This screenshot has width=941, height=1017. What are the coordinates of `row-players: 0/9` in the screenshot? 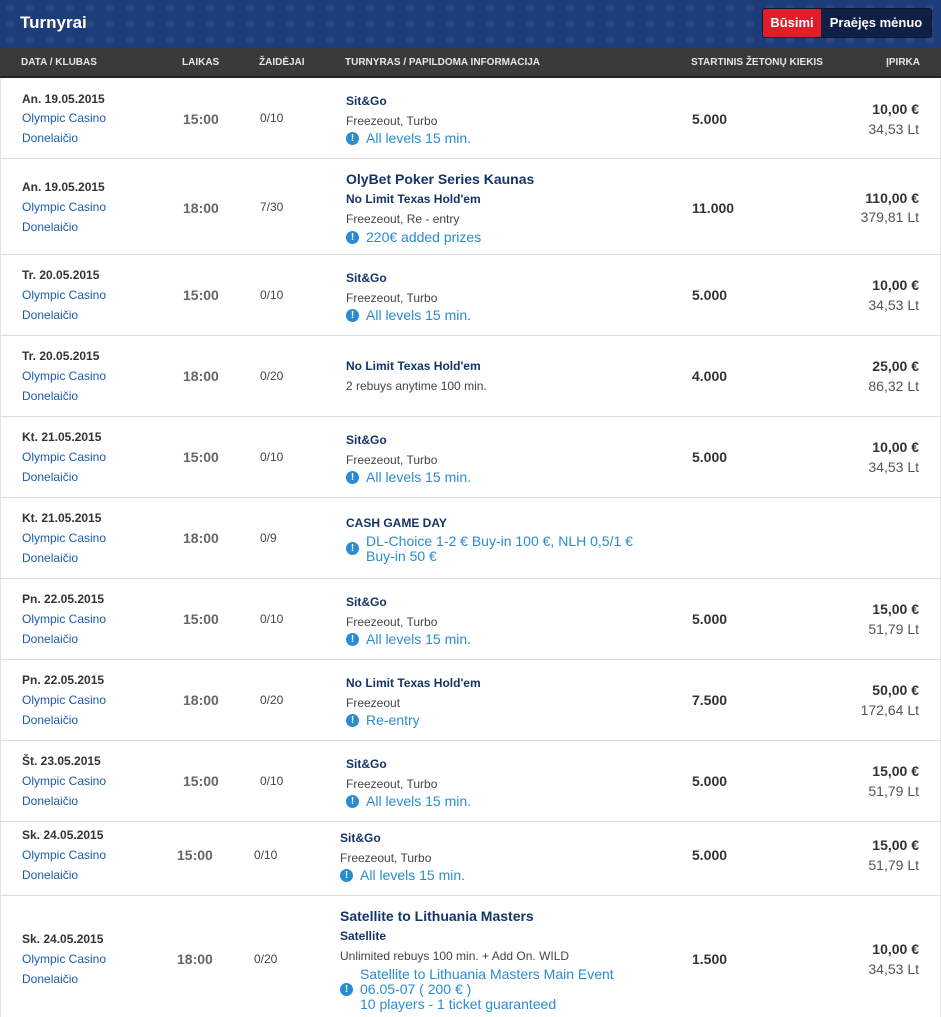 It's located at (268, 538).